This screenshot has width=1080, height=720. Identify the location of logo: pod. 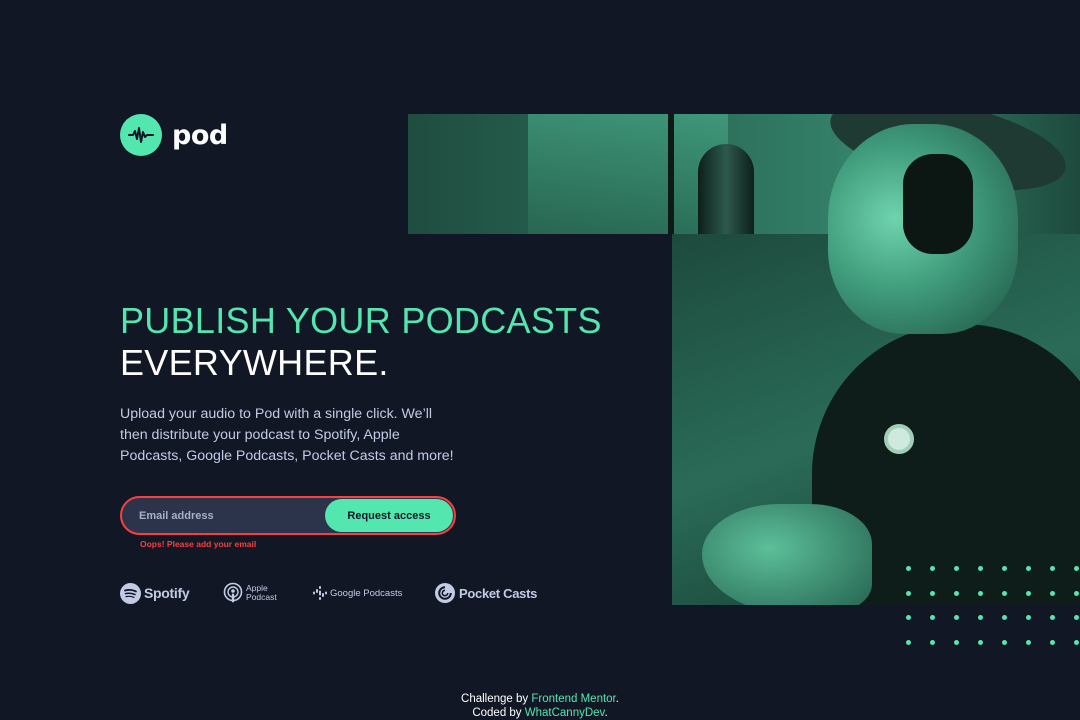
(174, 135).